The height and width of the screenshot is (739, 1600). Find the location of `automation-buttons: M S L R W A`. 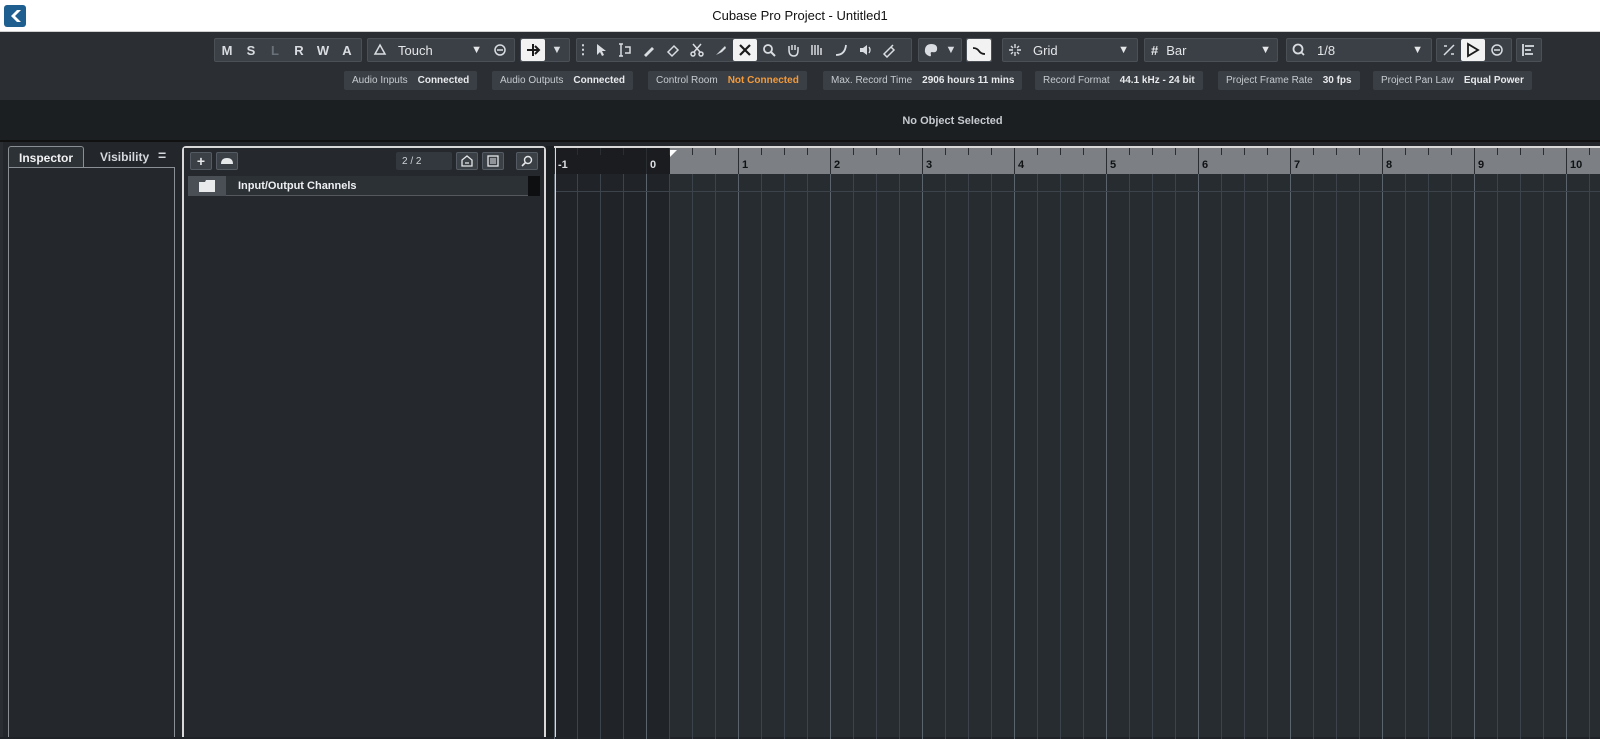

automation-buttons: M S L R W A is located at coordinates (288, 50).